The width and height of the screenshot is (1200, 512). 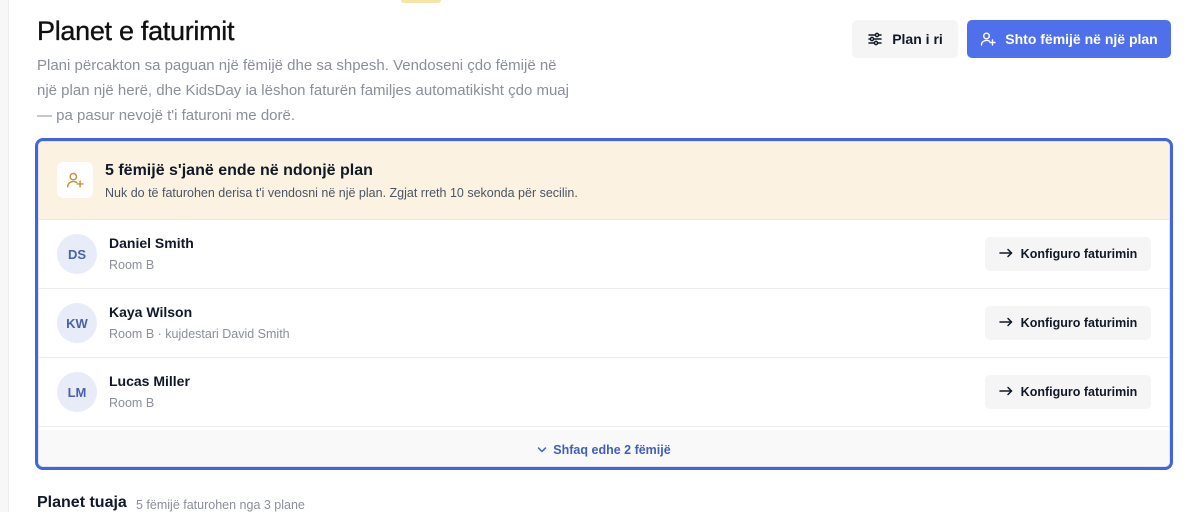 I want to click on child-meta: Room B · kujdestari David Smith, so click(x=199, y=334).